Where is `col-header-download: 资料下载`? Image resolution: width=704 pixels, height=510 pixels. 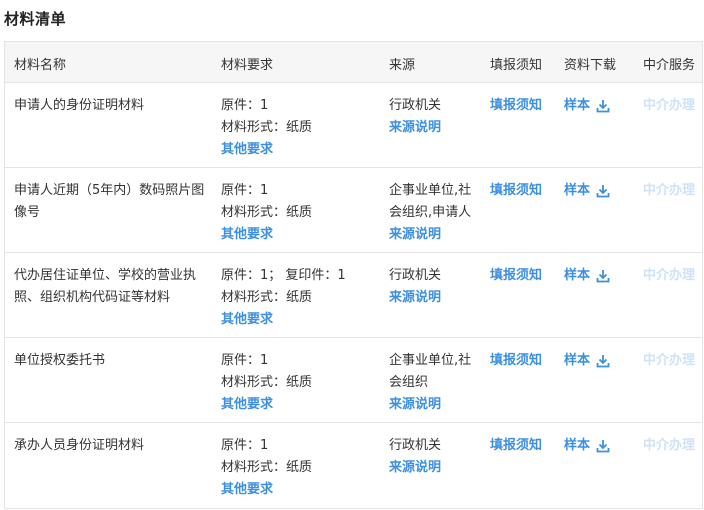 col-header-download: 资料下载 is located at coordinates (590, 65).